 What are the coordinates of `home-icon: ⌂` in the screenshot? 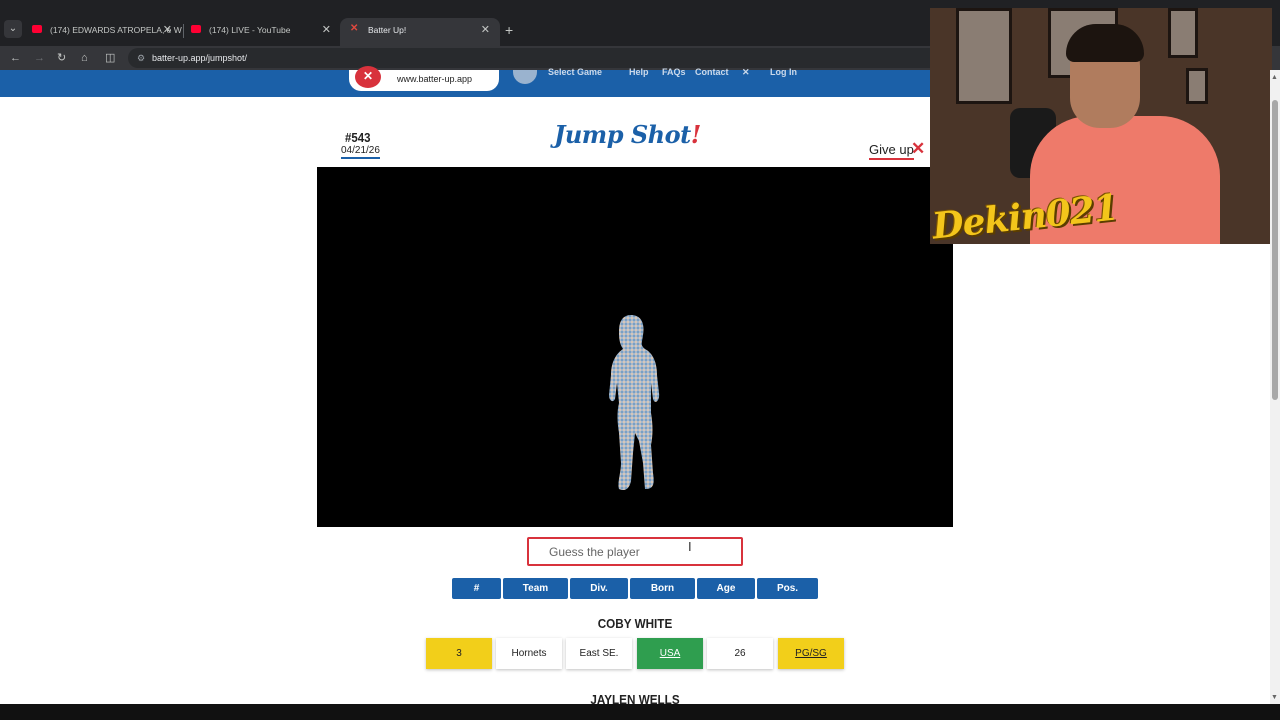 It's located at (84, 58).